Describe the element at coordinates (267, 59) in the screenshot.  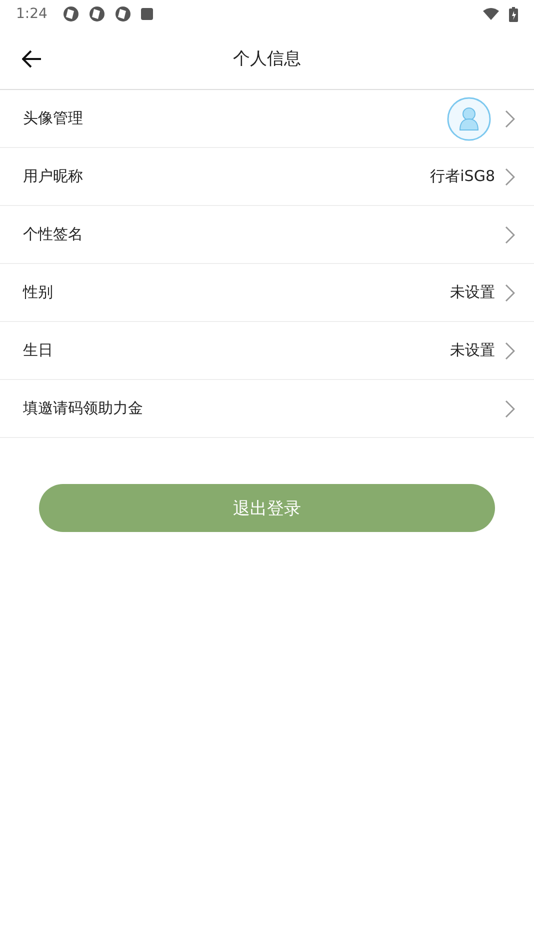
I see `page-title: 个人信息` at that location.